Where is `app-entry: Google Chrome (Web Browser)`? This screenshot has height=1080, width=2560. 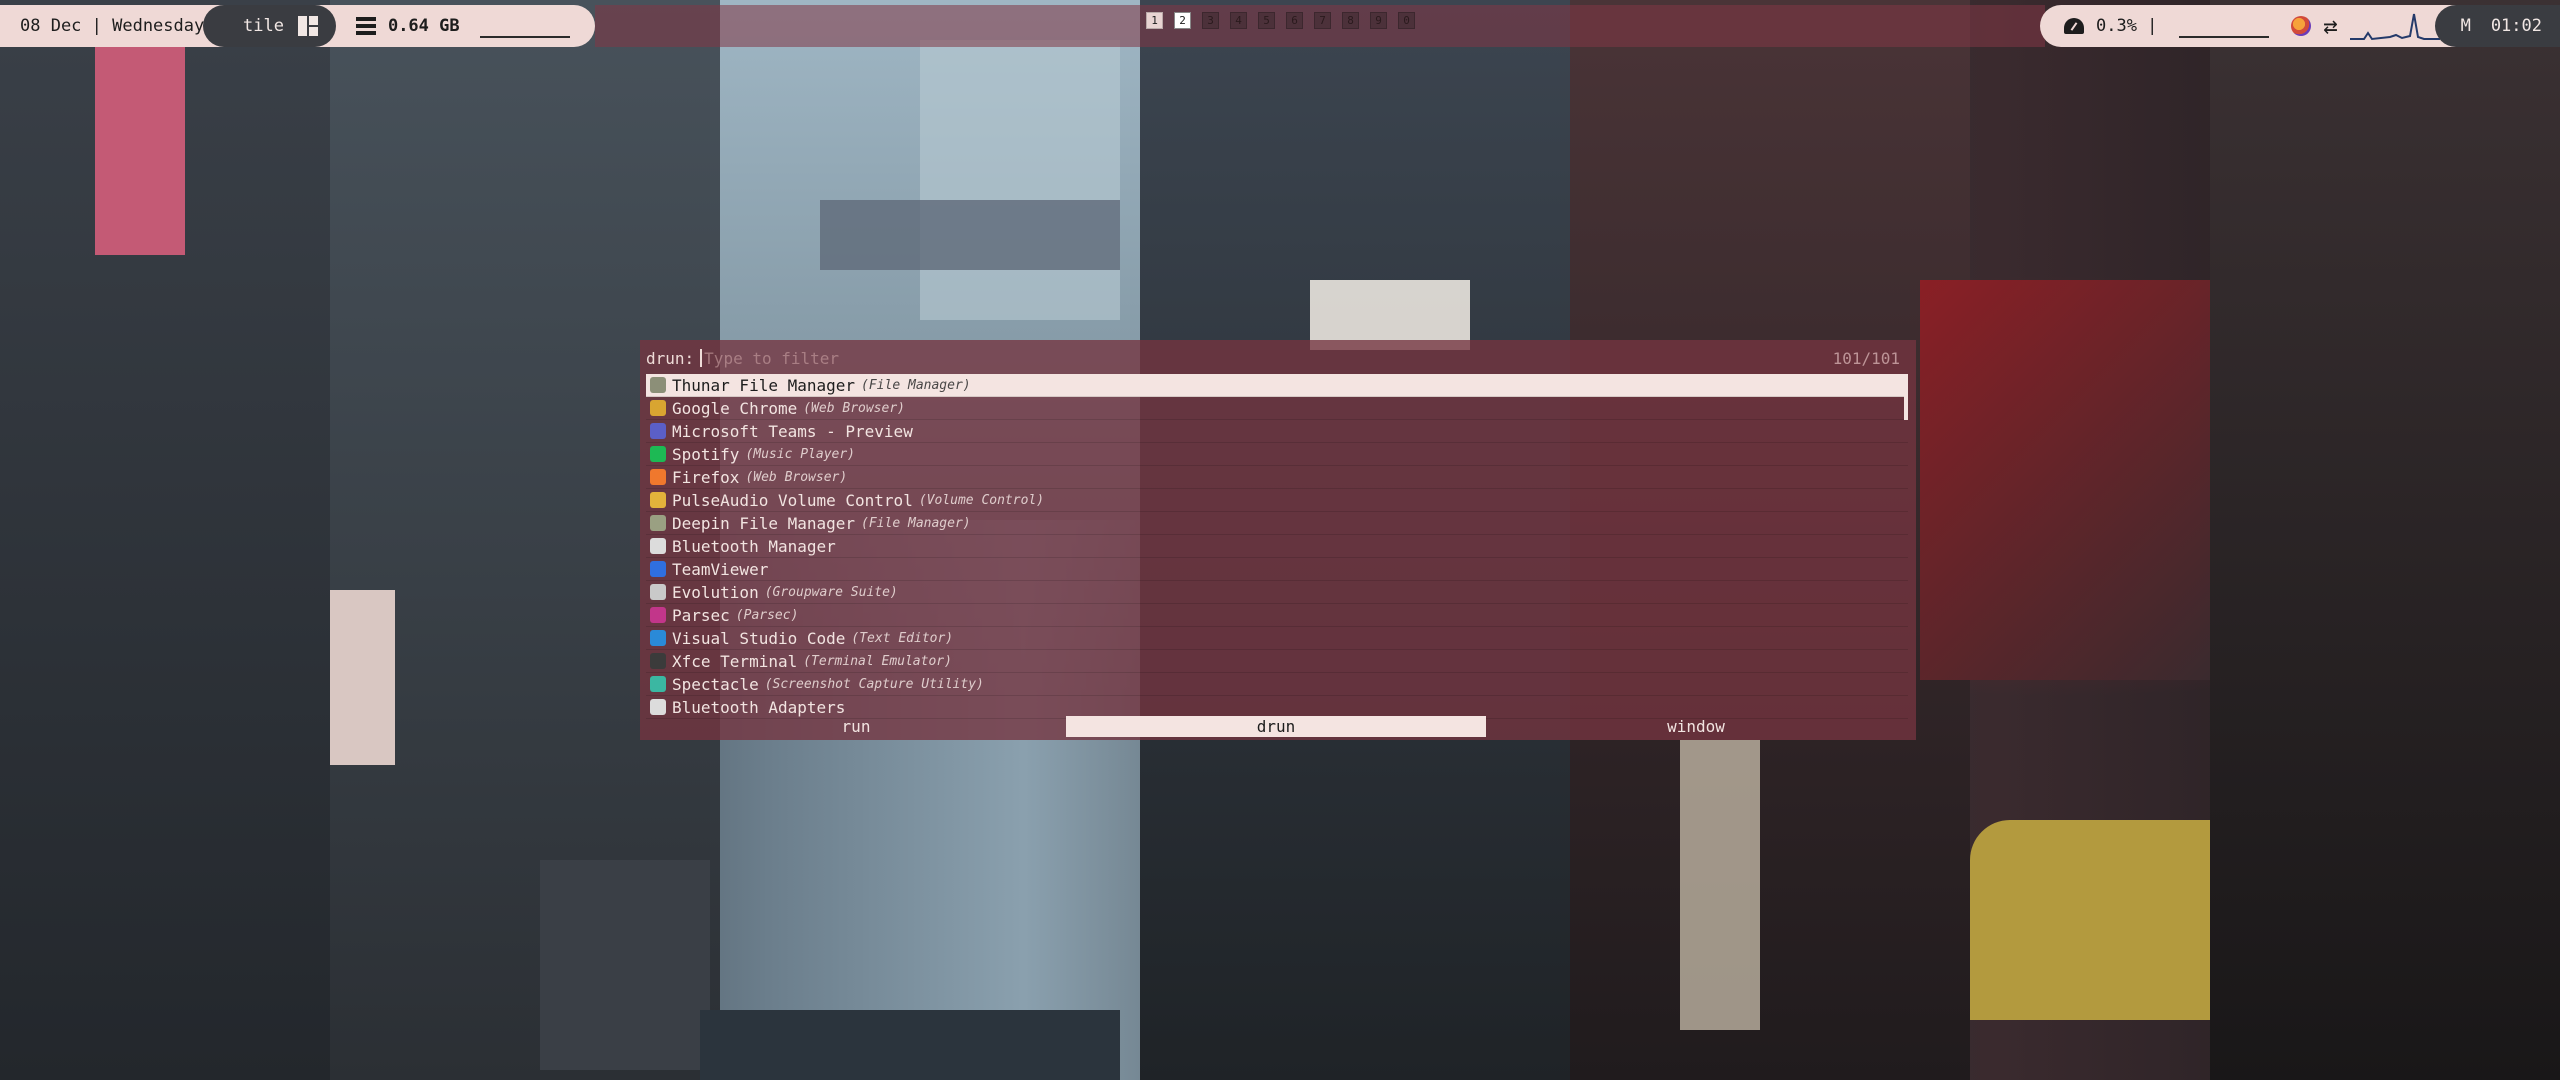 app-entry: Google Chrome (Web Browser) is located at coordinates (1277, 408).